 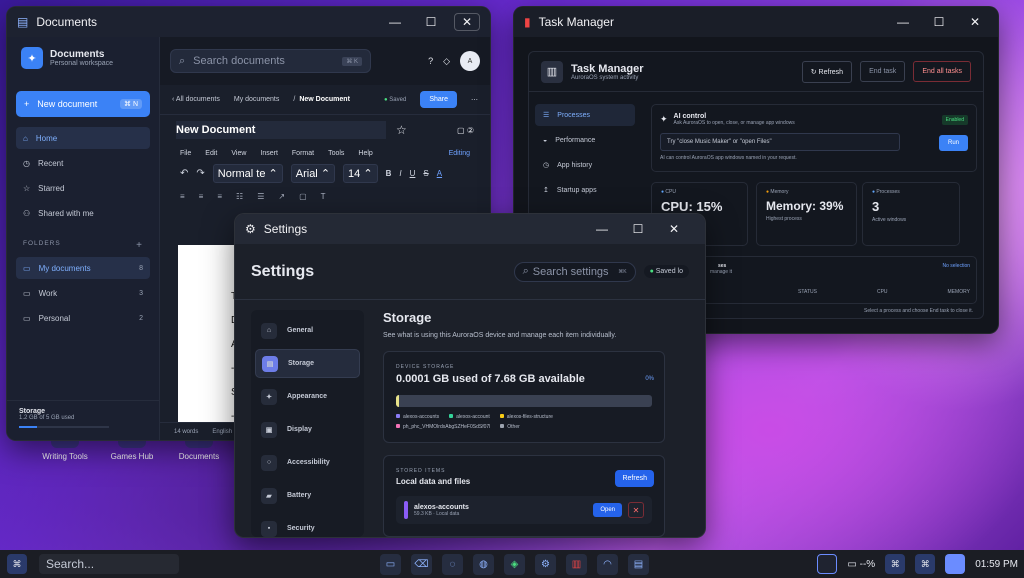 What do you see at coordinates (211, 153) in the screenshot?
I see `menu-edit: Edit` at bounding box center [211, 153].